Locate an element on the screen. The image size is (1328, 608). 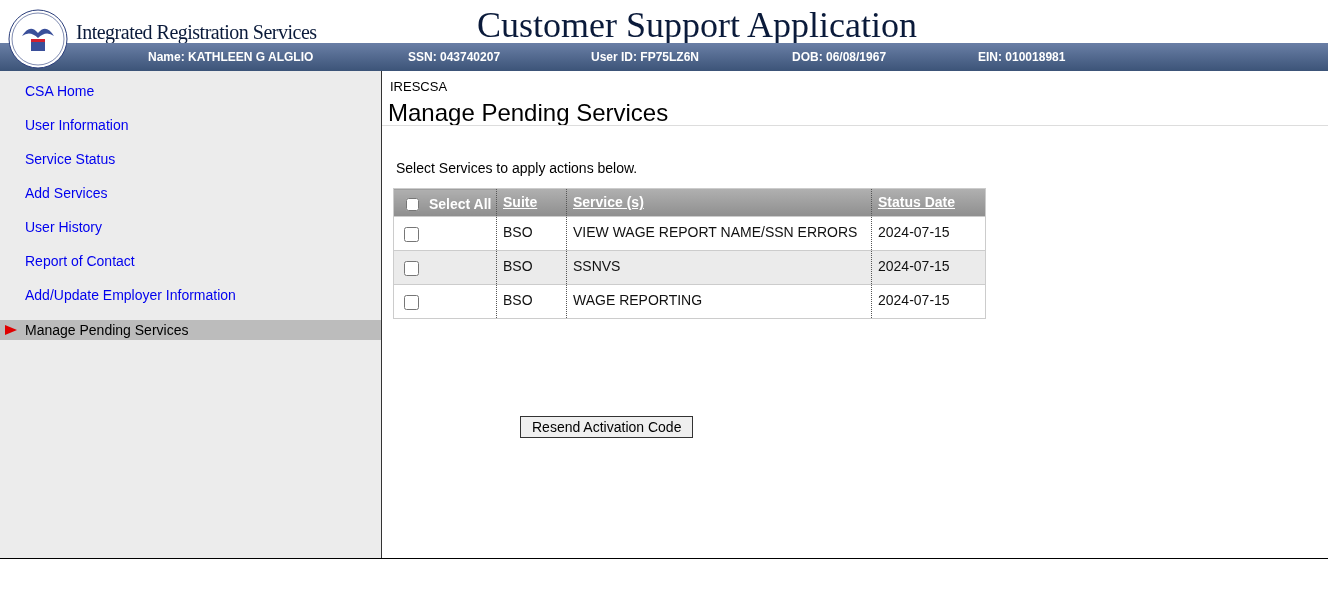
pointer-arrow-icon is located at coordinates (11, 330).